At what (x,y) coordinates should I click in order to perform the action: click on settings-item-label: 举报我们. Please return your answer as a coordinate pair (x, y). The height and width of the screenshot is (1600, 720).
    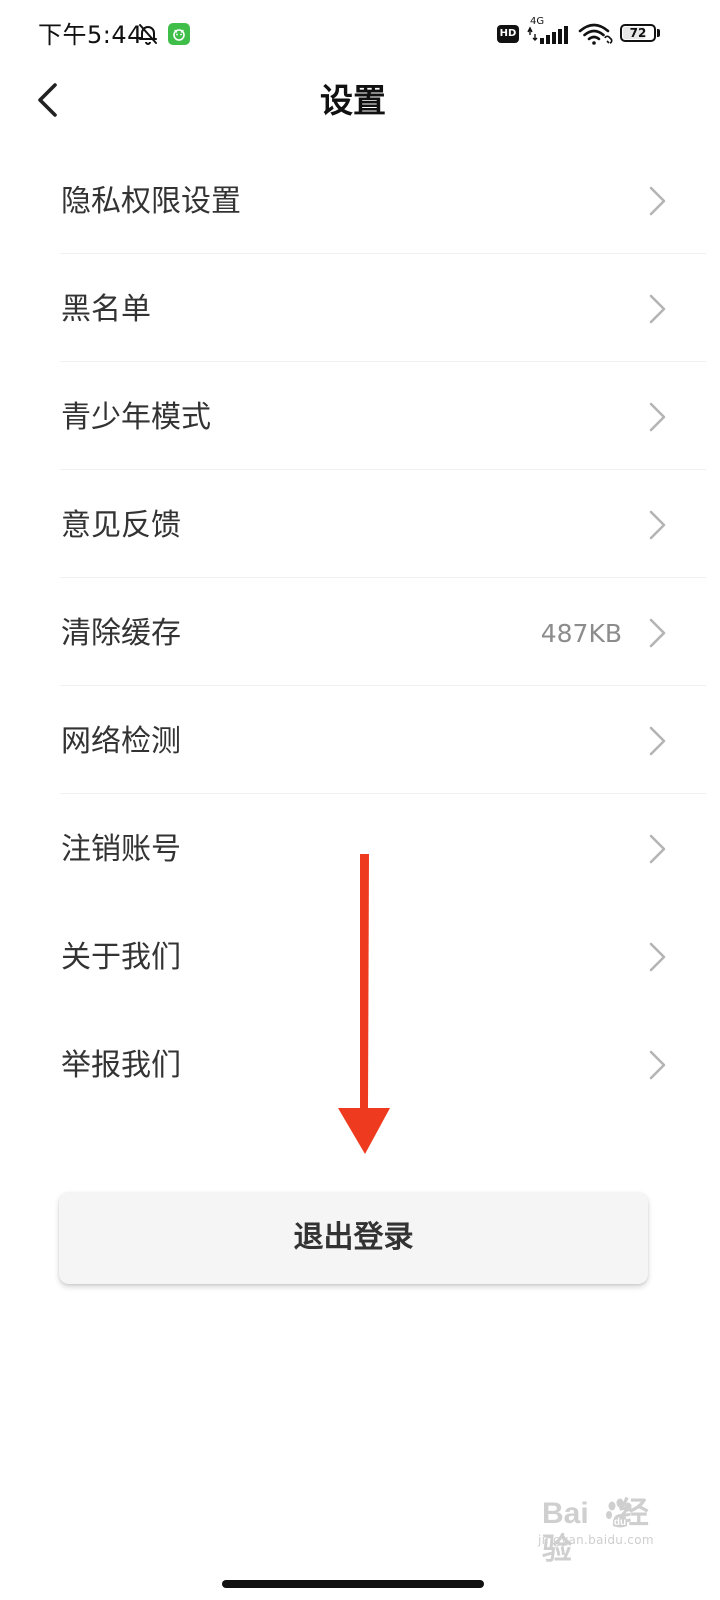
    Looking at the image, I should click on (121, 1065).